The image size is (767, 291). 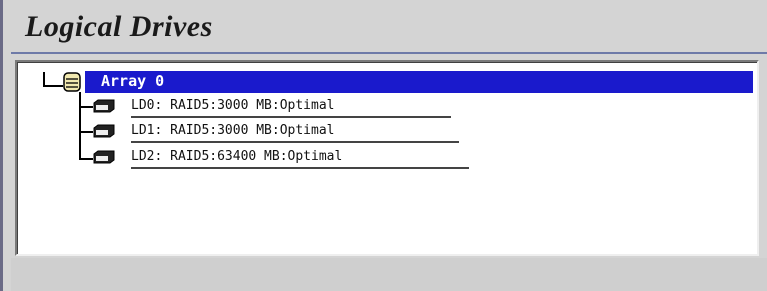 I want to click on ld2-label: LD2: RAID5:63400 MB:Optimal, so click(x=237, y=156).